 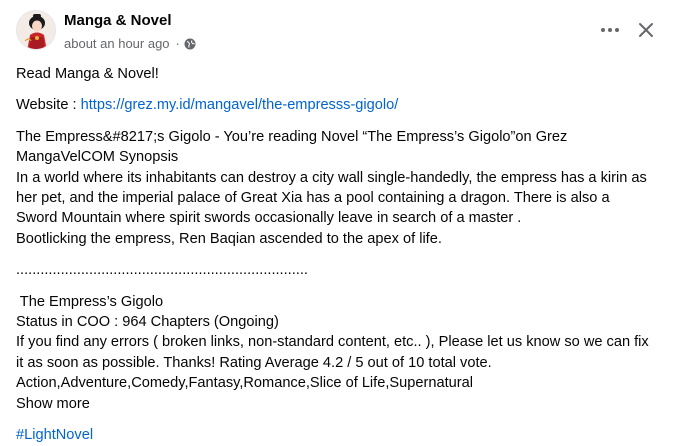 What do you see at coordinates (341, 435) in the screenshot?
I see `hashtag-link: #LightNovel` at bounding box center [341, 435].